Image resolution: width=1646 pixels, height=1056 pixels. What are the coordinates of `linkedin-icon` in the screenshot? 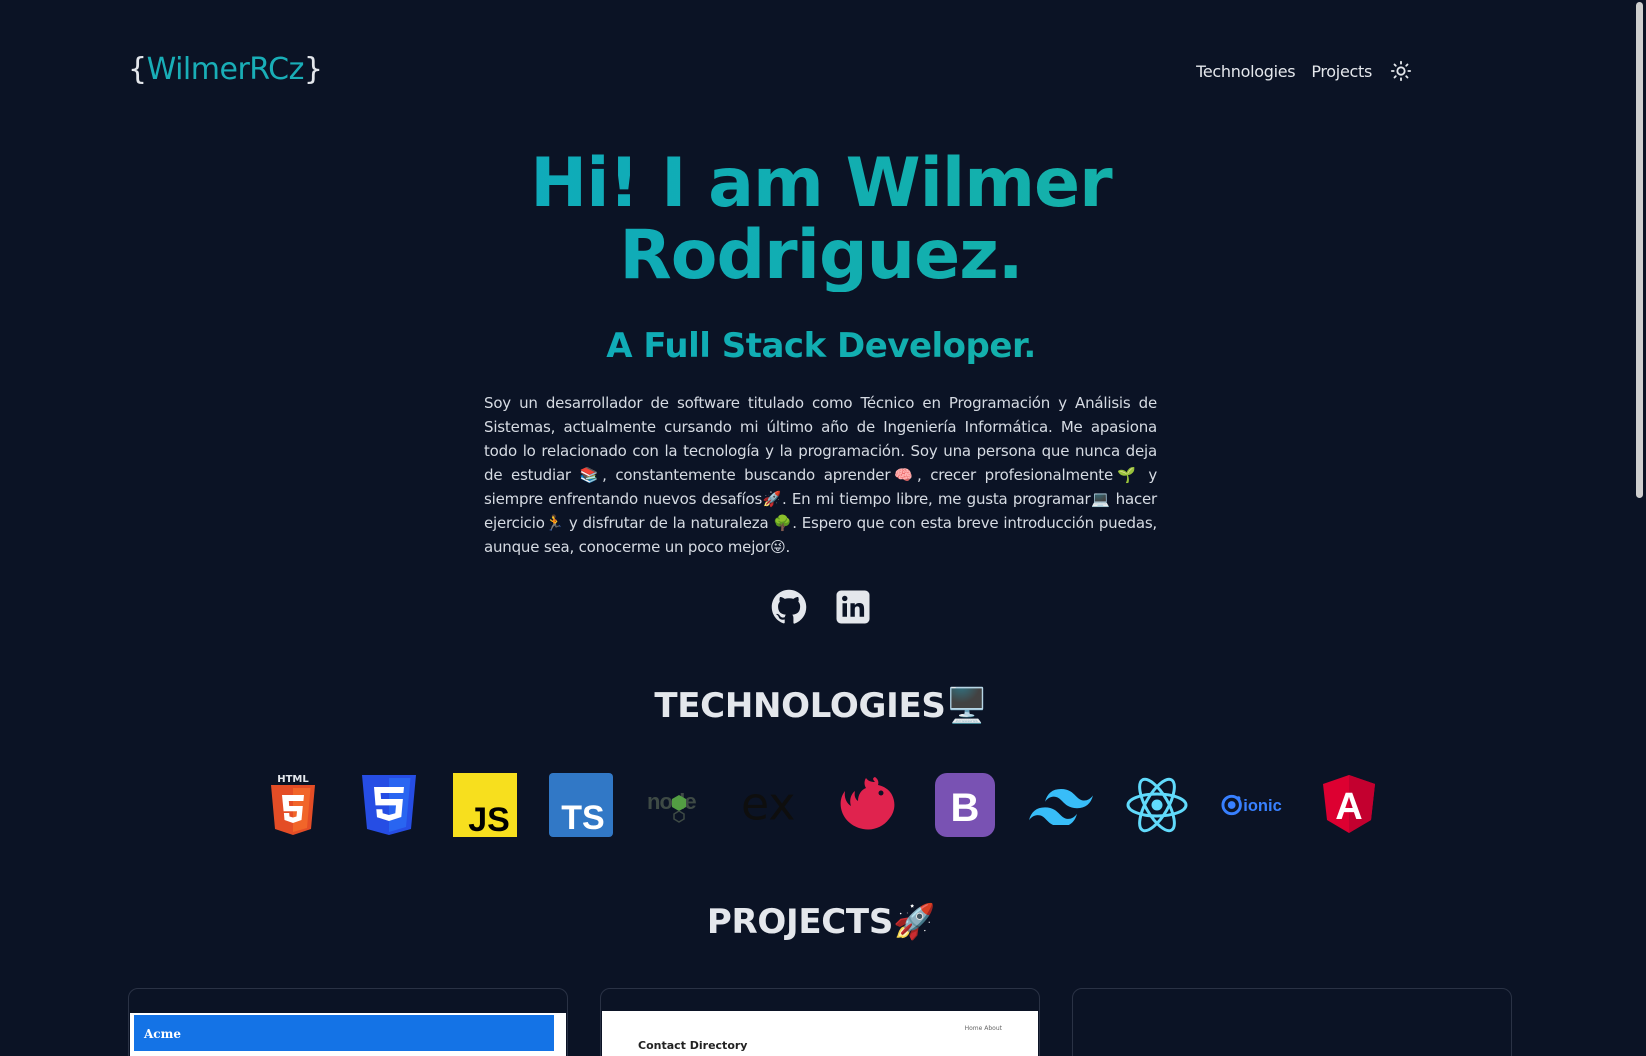 It's located at (853, 607).